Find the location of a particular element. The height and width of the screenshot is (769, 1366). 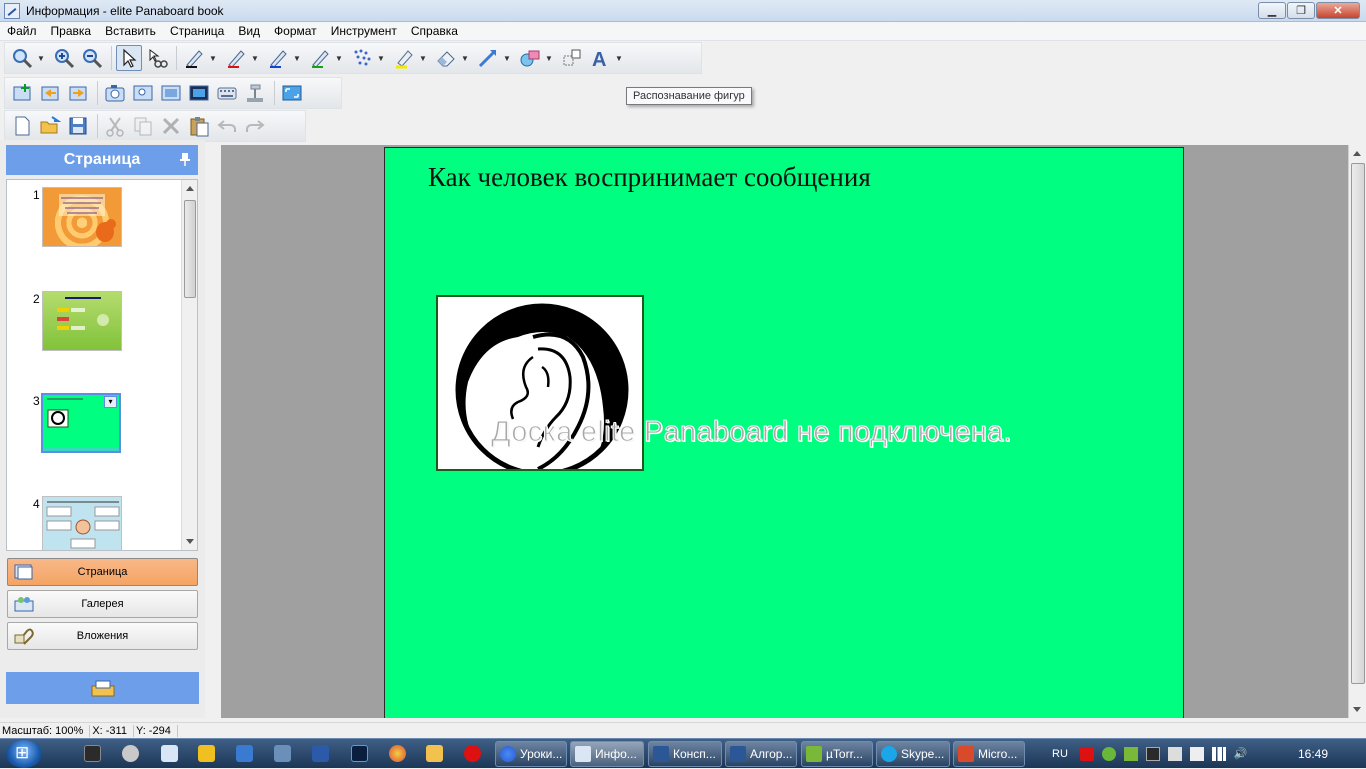

thumbnails-scrollbar is located at coordinates (189, 365).